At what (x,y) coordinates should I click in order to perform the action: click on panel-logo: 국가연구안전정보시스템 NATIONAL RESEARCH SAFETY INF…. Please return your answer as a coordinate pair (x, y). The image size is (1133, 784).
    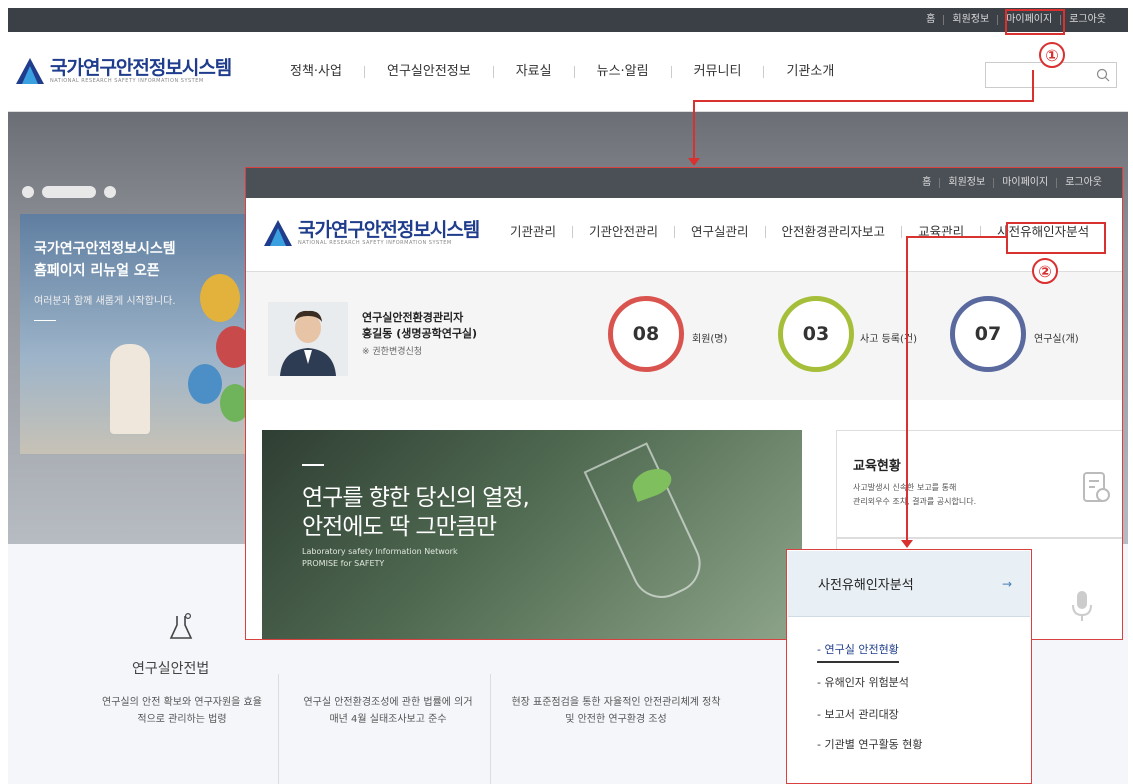
    Looking at the image, I should click on (372, 232).